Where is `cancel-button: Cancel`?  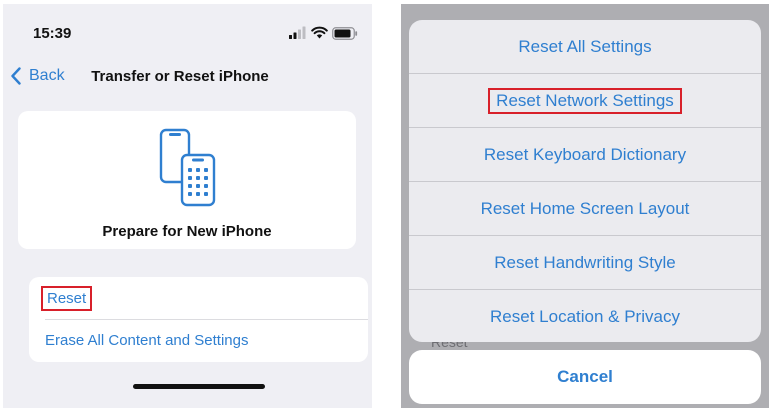
cancel-button: Cancel is located at coordinates (585, 377).